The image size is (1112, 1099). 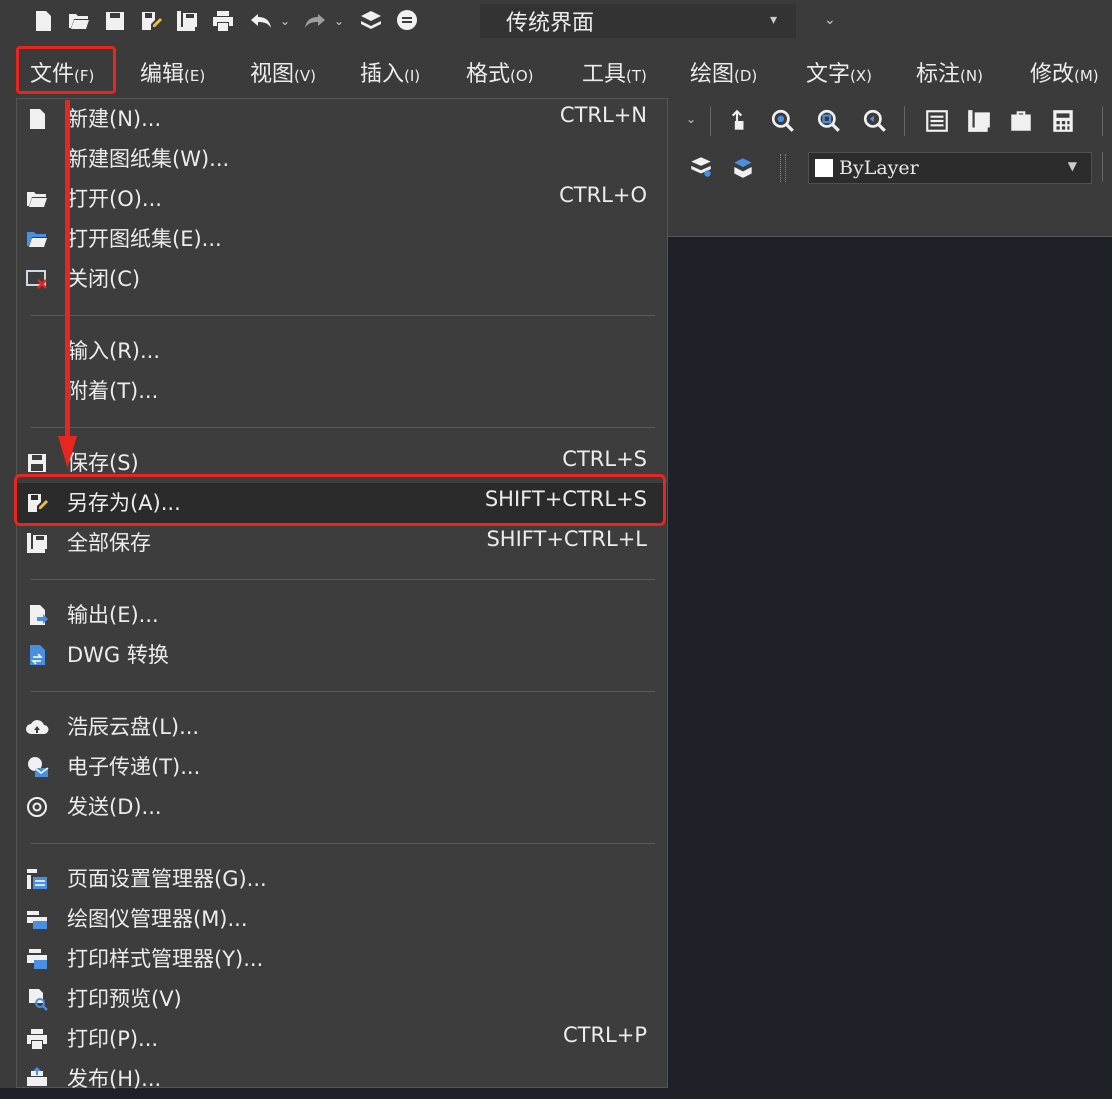 I want to click on chevron-down-icon: ▼, so click(x=1072, y=166).